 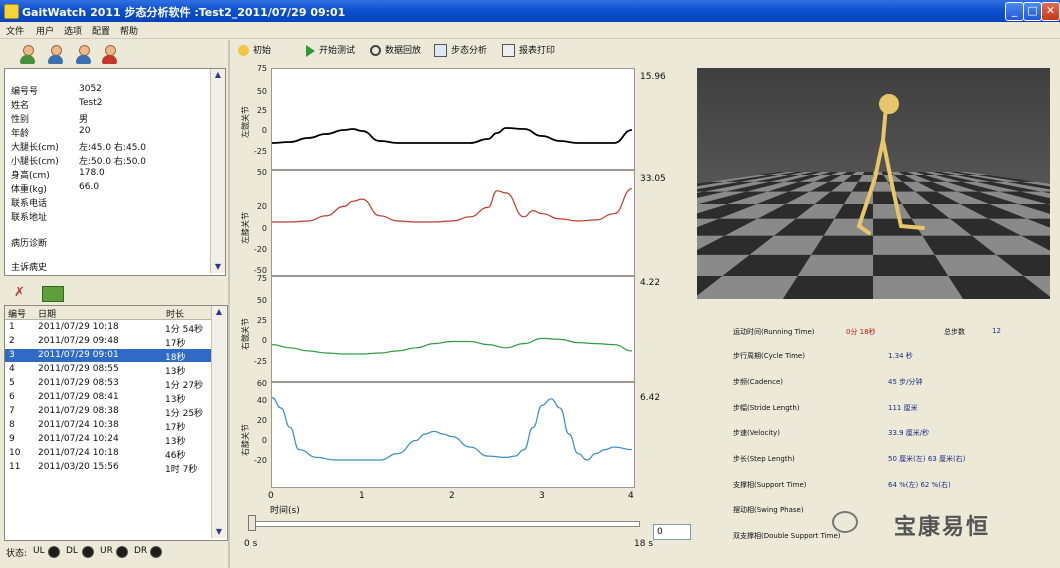 What do you see at coordinates (900, 356) in the screenshot?
I see `metric-value: 1.34 秒` at bounding box center [900, 356].